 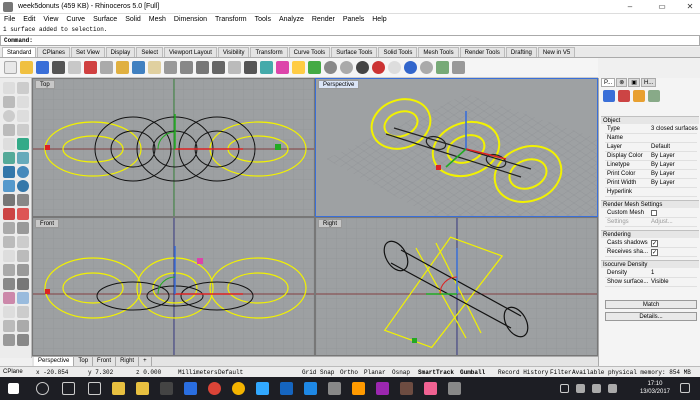 I want to click on tab-transform: Transform, so click(x=269, y=52).